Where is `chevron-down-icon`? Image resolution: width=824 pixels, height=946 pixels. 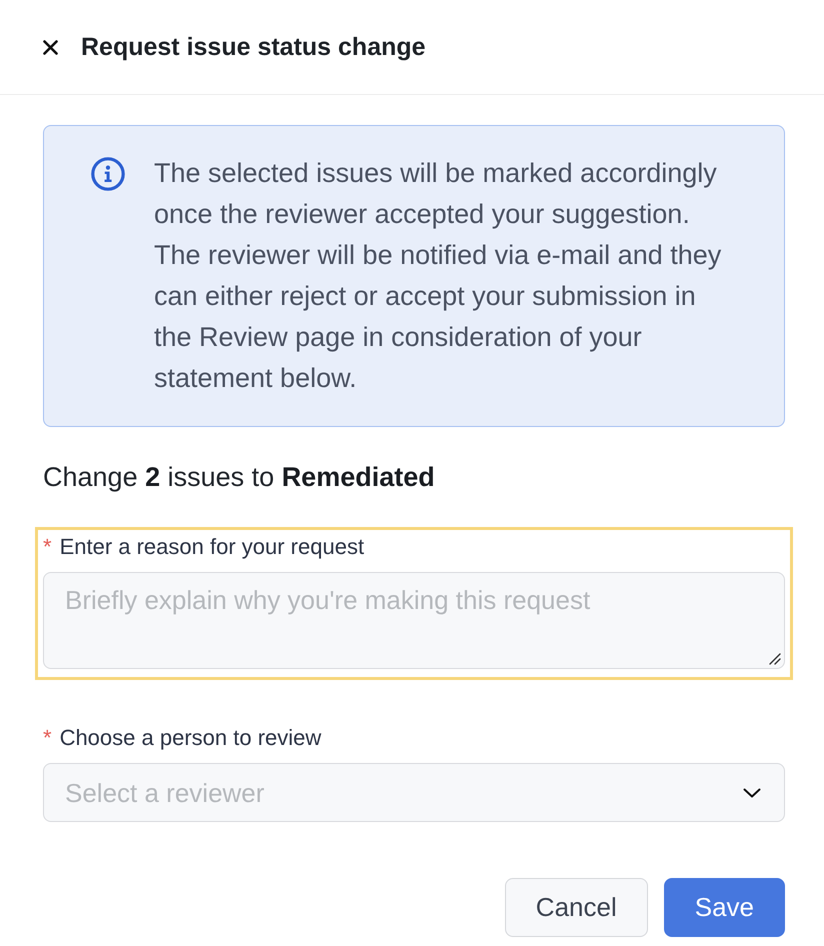
chevron-down-icon is located at coordinates (752, 793).